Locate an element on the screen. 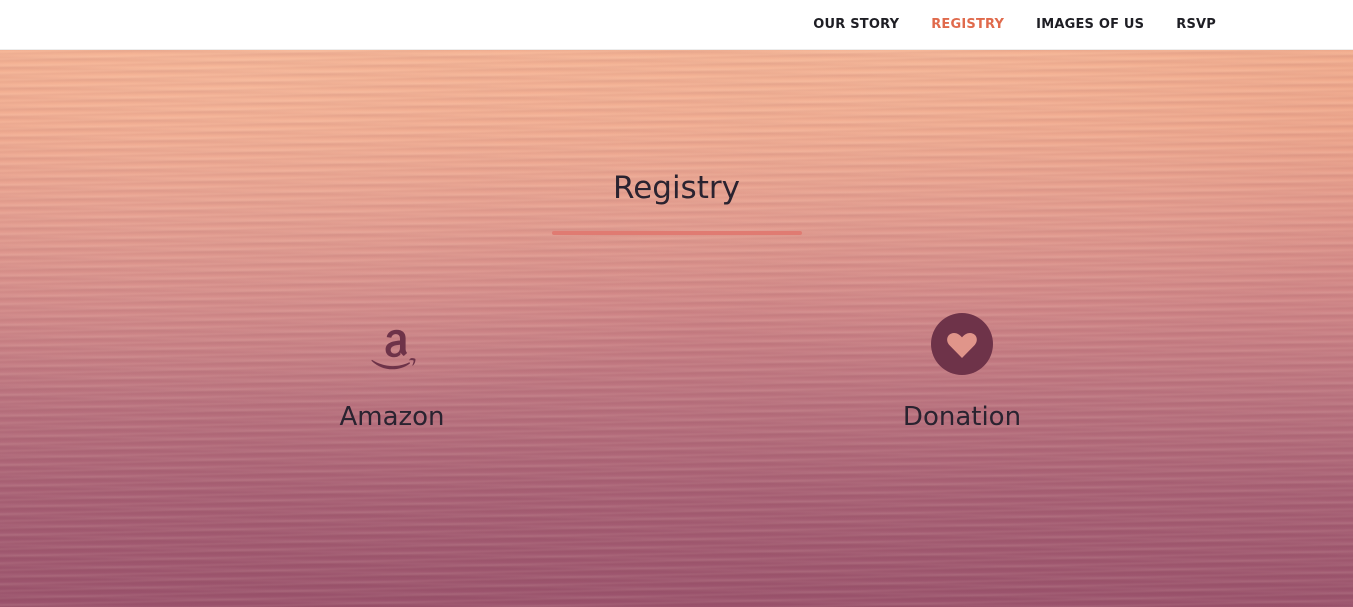 This screenshot has width=1353, height=607. donation-label: Donation is located at coordinates (962, 417).